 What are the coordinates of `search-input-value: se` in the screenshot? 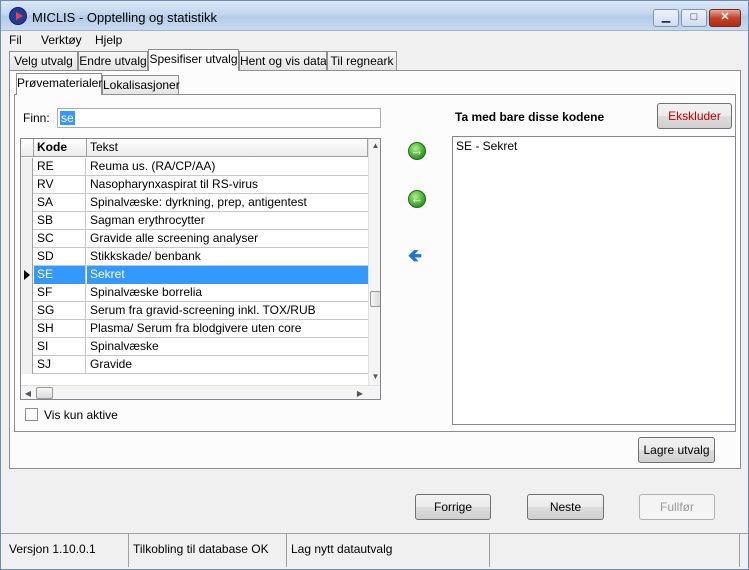 It's located at (67, 118).